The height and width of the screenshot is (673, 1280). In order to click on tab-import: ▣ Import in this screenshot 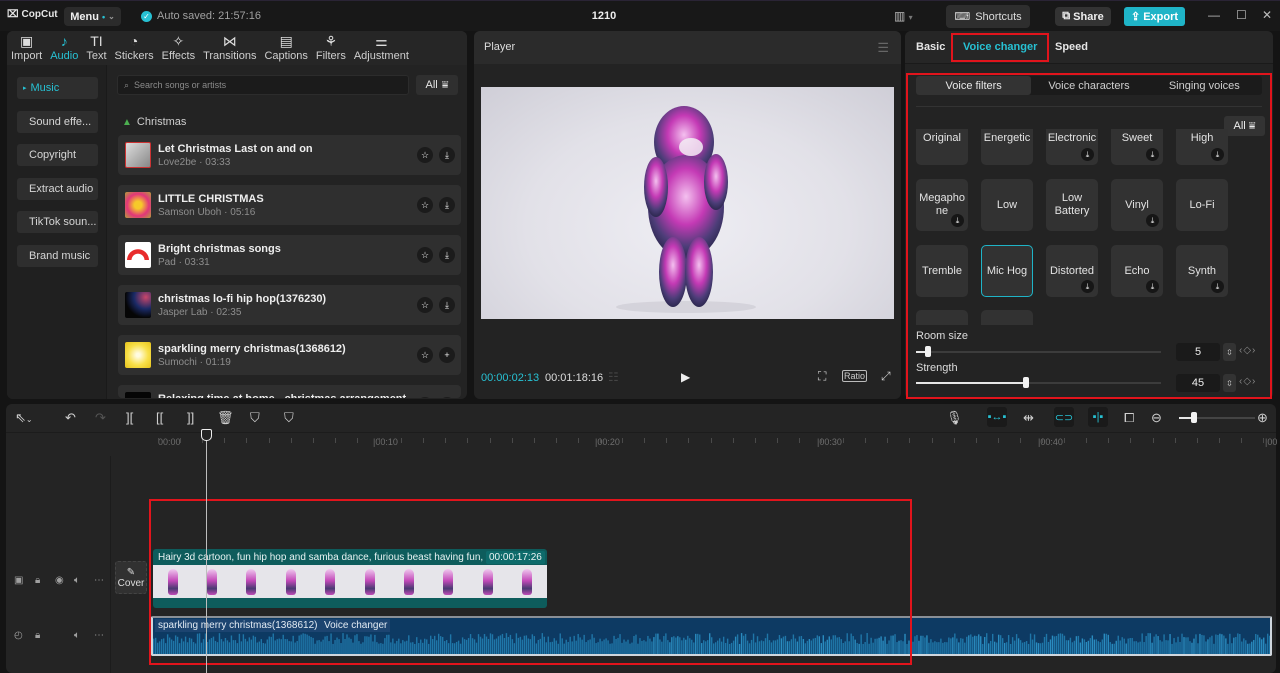, I will do `click(26, 48)`.